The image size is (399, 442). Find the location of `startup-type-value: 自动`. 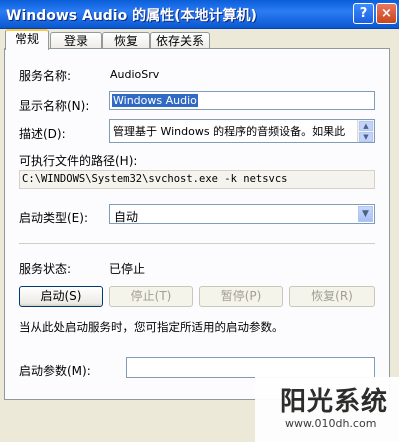

startup-type-value: 自动 is located at coordinates (126, 217).